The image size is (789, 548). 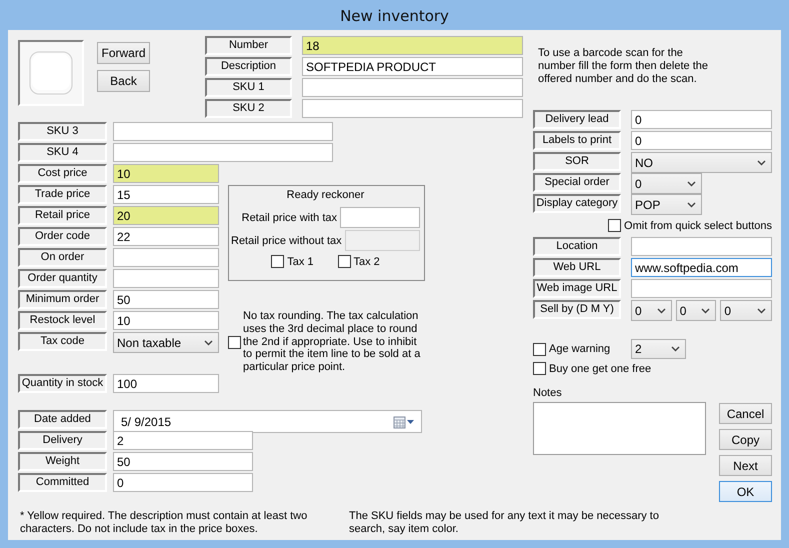 What do you see at coordinates (62, 419) in the screenshot?
I see `field-label: Date added` at bounding box center [62, 419].